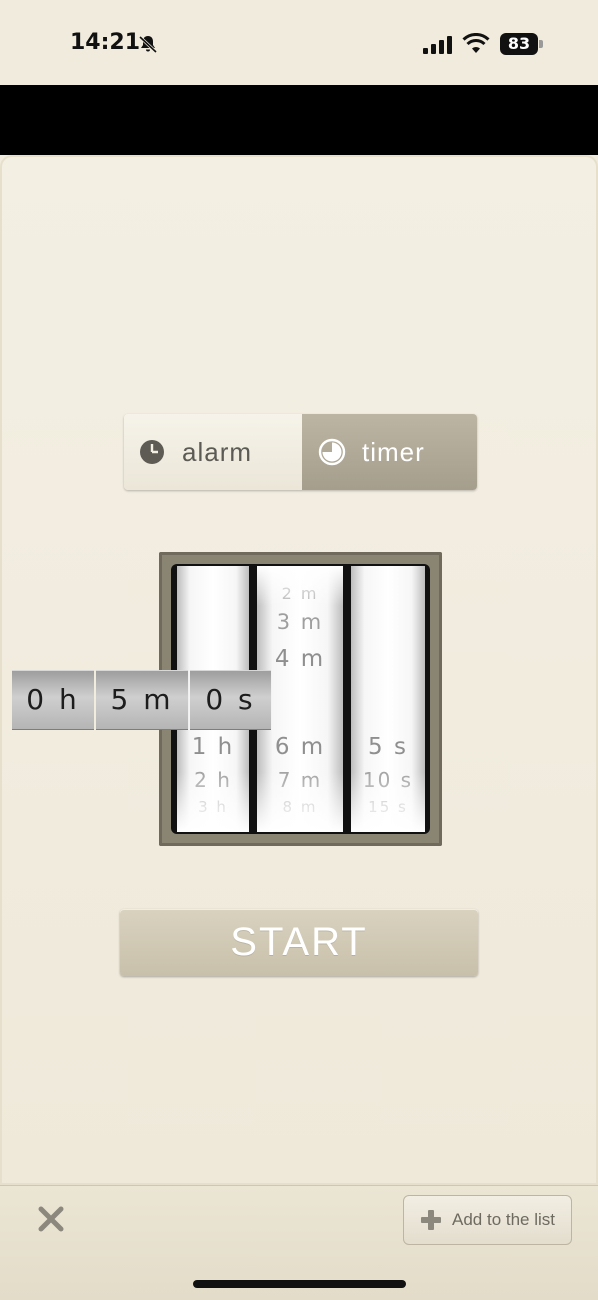 The height and width of the screenshot is (1300, 598). I want to click on timer-tab-label: timer, so click(393, 451).